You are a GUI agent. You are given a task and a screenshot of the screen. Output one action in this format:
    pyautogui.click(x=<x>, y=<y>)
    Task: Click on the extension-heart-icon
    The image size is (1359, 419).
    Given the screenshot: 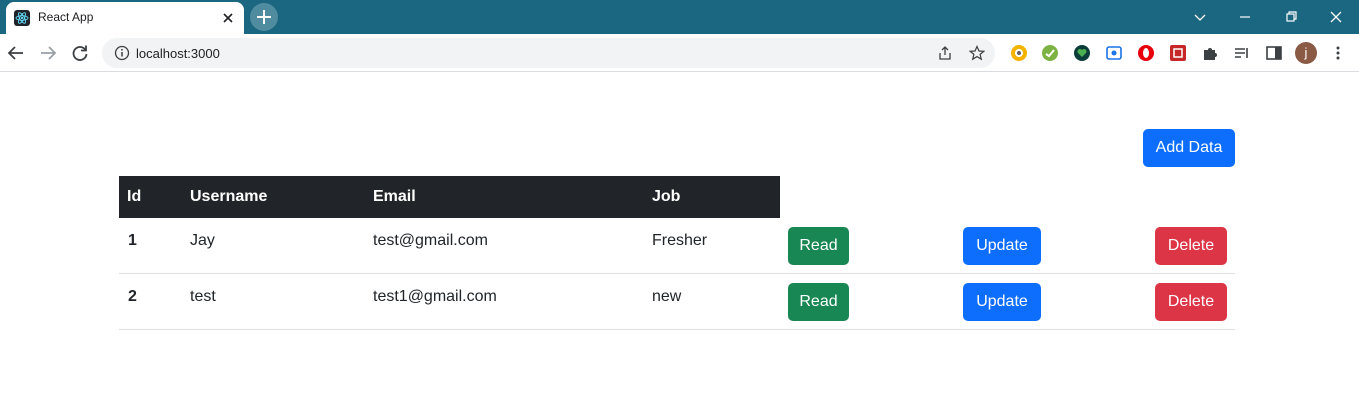 What is the action you would take?
    pyautogui.click(x=1082, y=53)
    